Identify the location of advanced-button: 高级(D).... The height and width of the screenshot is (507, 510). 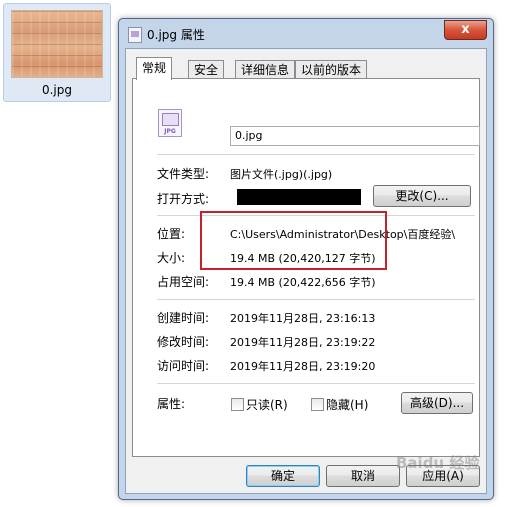
(437, 403).